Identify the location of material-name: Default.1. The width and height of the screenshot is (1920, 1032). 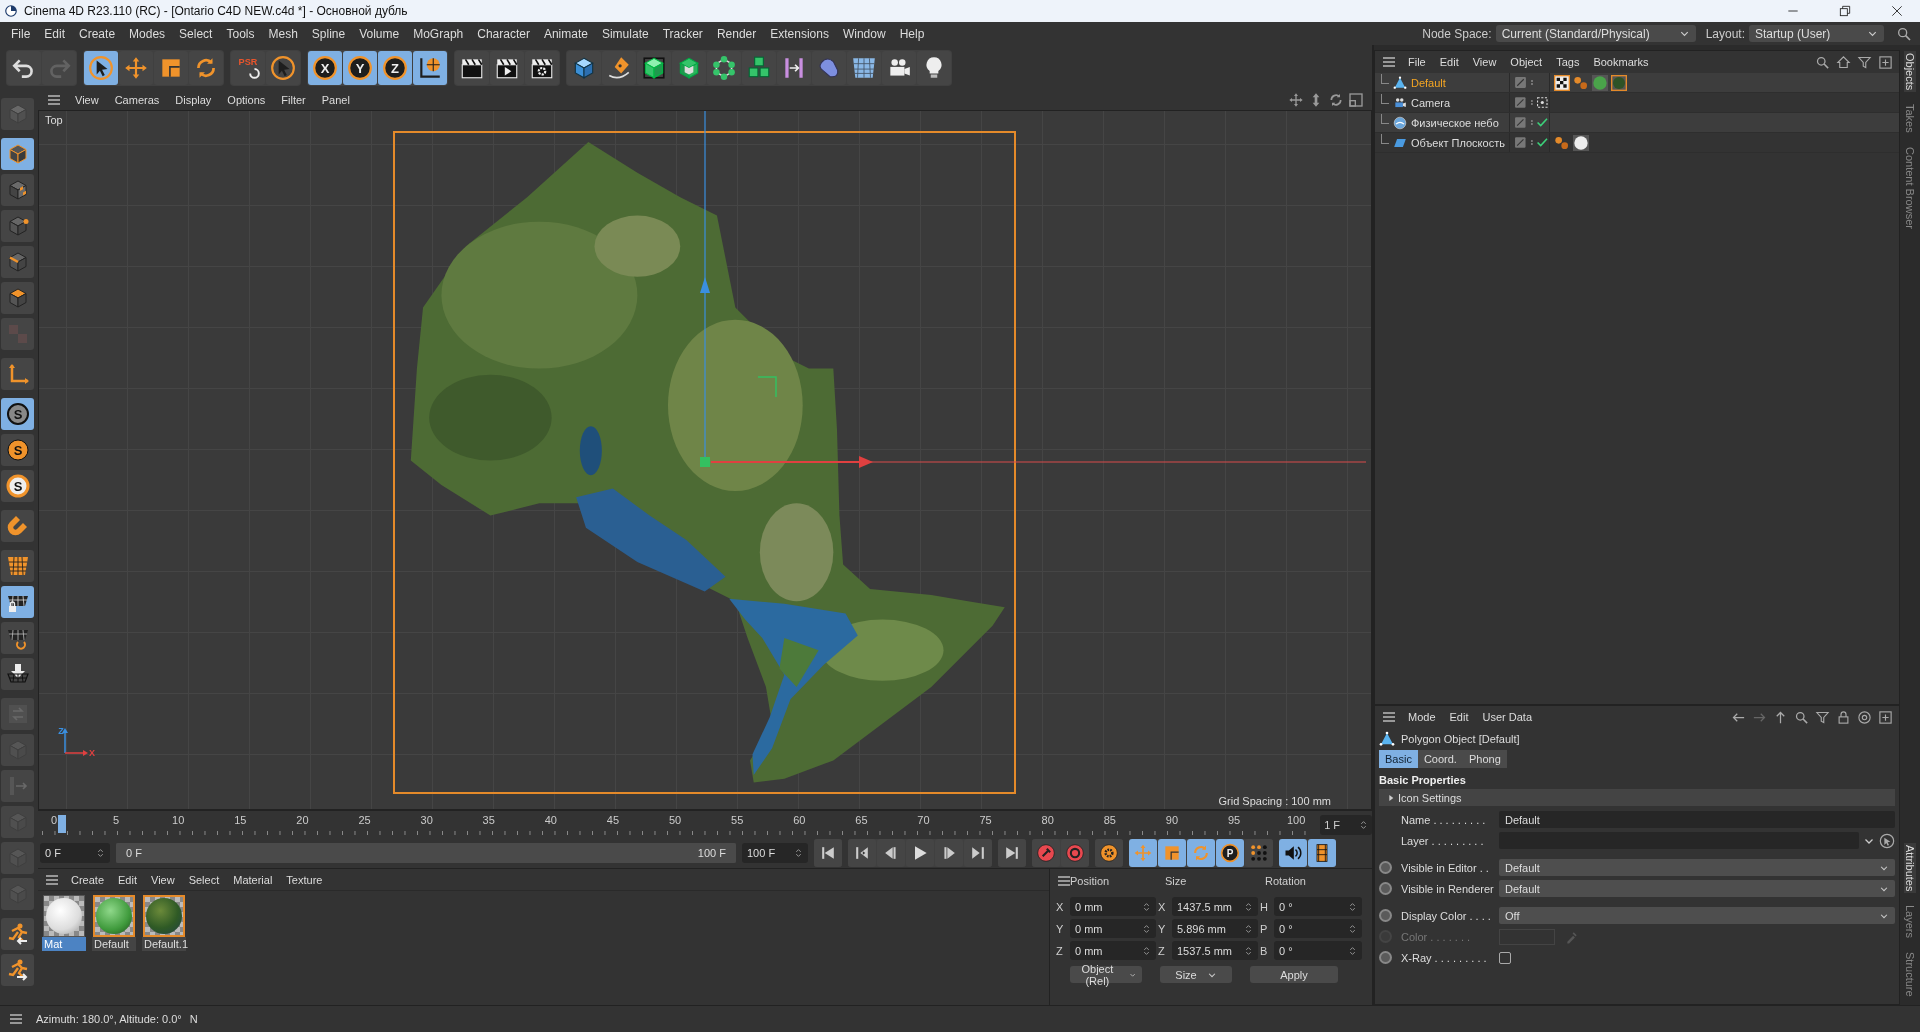
(164, 944).